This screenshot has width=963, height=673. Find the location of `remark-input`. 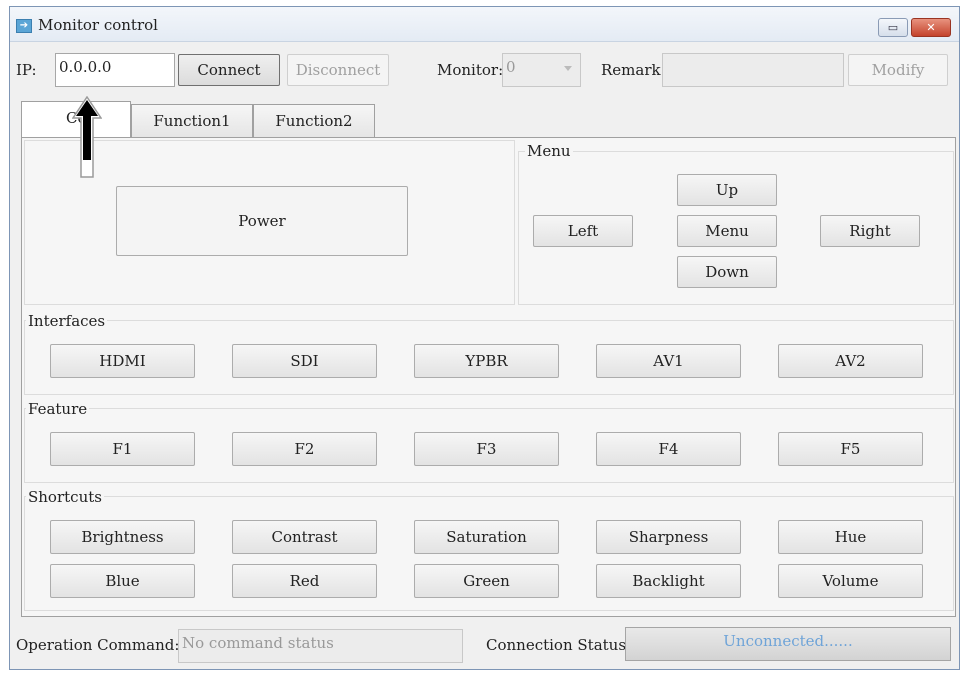

remark-input is located at coordinates (753, 70).